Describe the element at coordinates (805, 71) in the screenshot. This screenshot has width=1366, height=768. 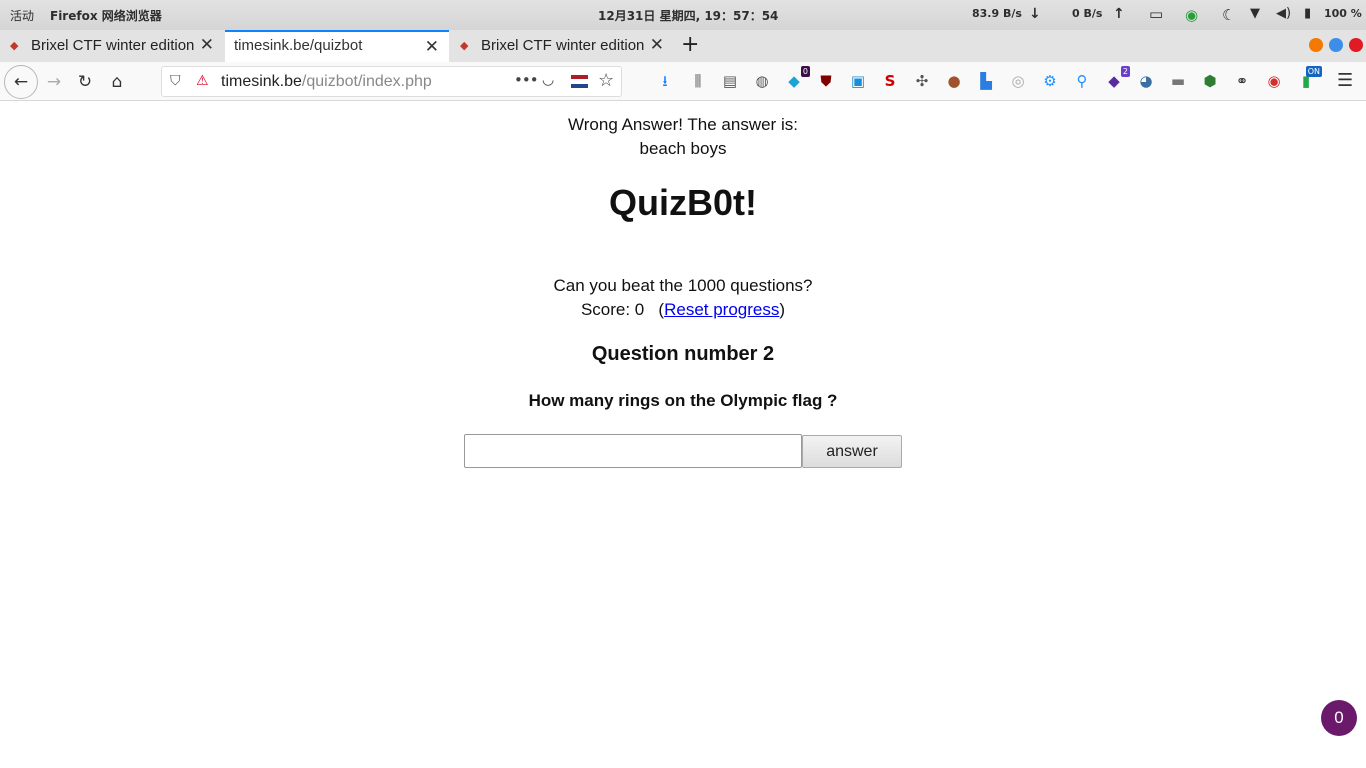
I see `extension-badge-count: 0` at that location.